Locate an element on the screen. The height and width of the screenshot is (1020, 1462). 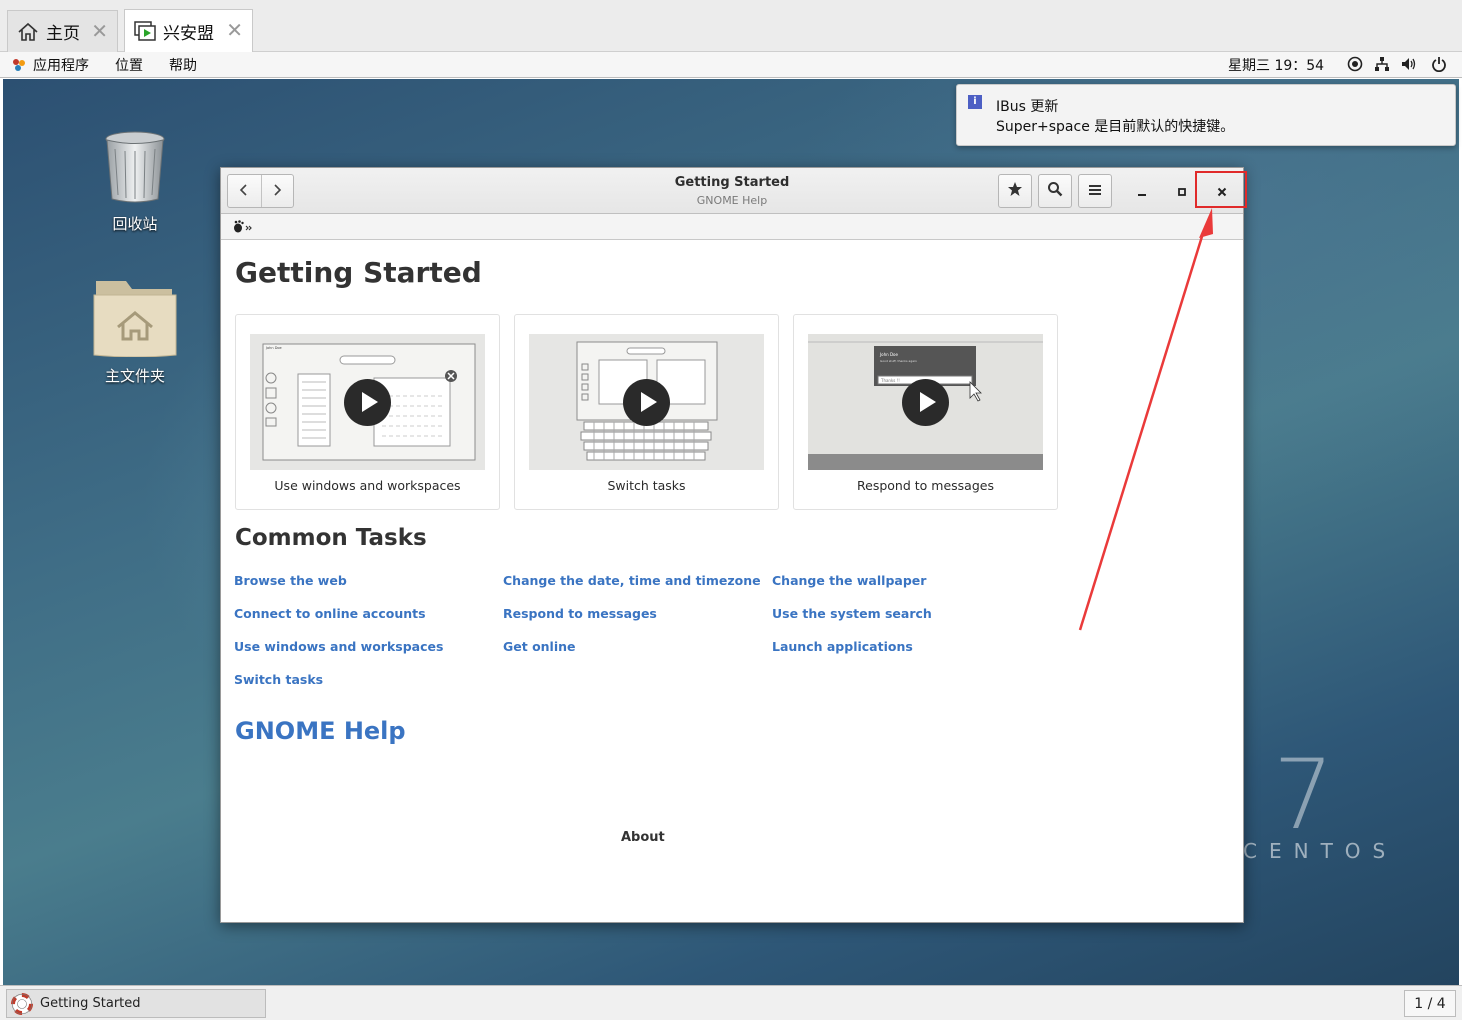
header-bar: Getting Started GNOME Help is located at coordinates (734, 191).